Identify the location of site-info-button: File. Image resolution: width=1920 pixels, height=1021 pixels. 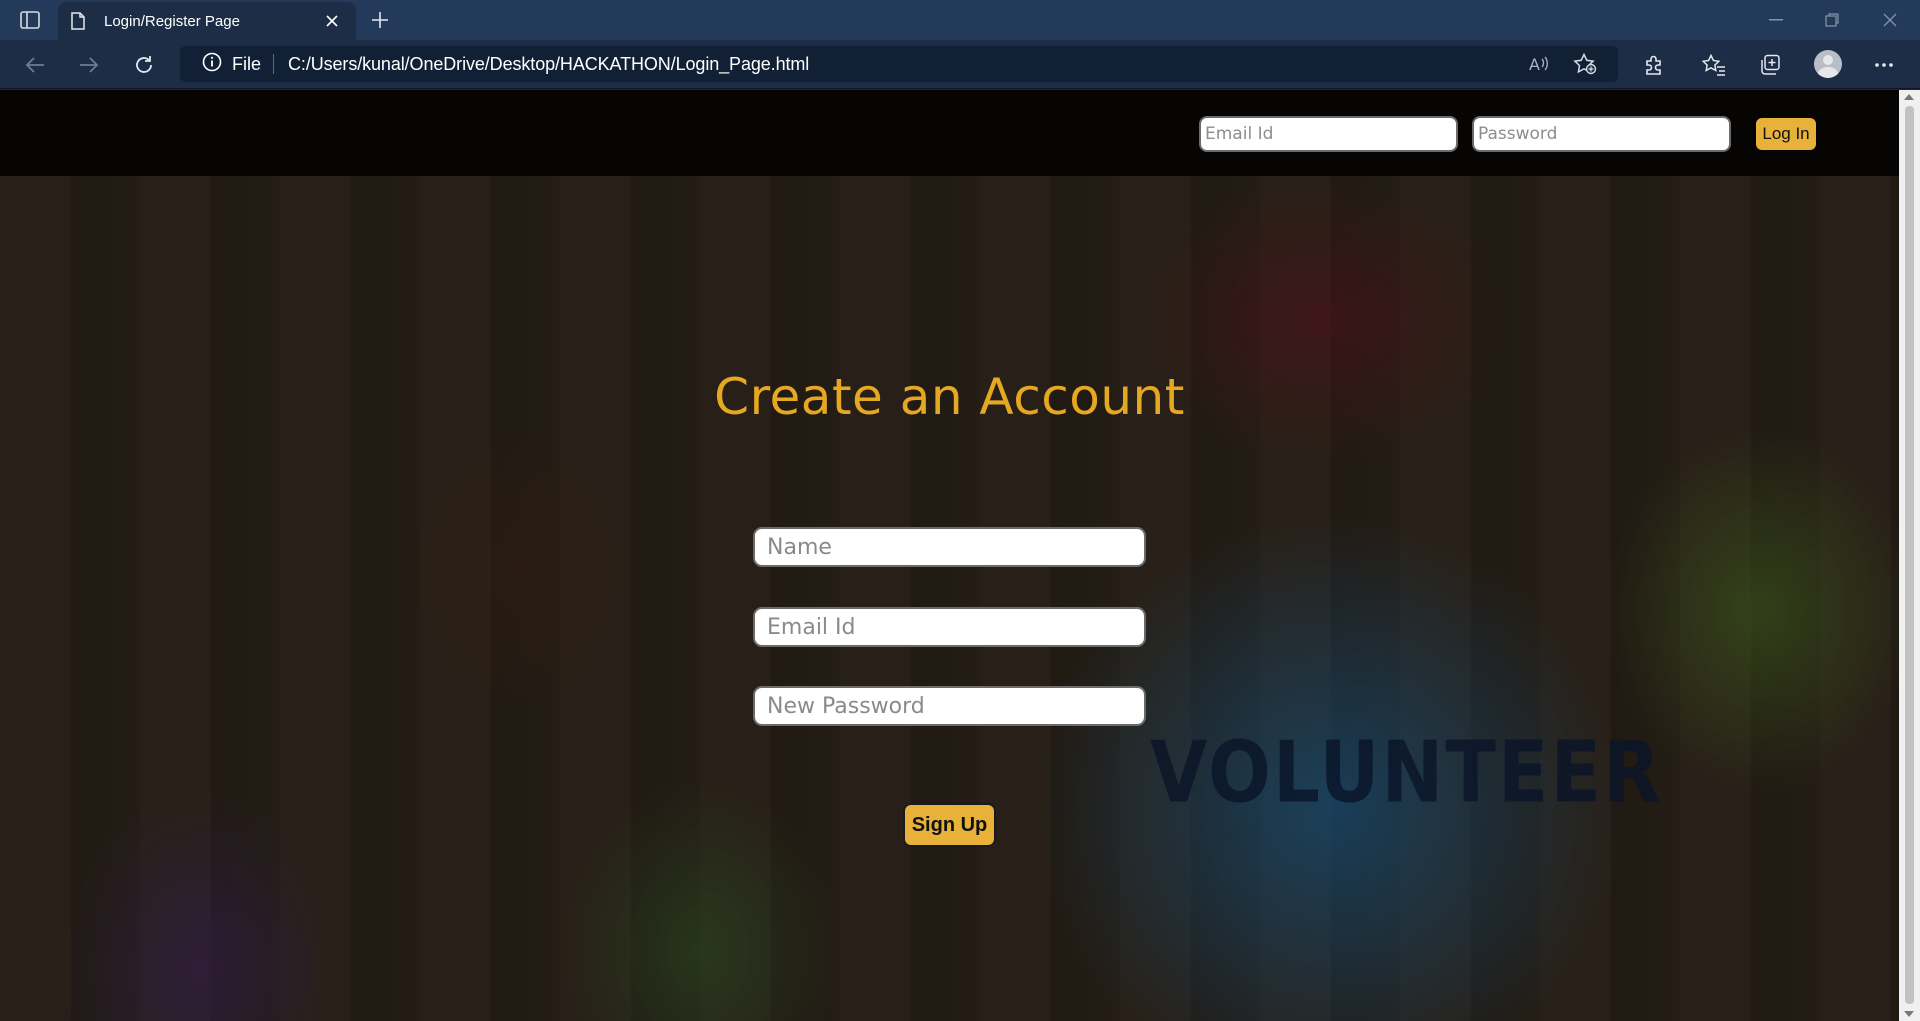
(231, 64).